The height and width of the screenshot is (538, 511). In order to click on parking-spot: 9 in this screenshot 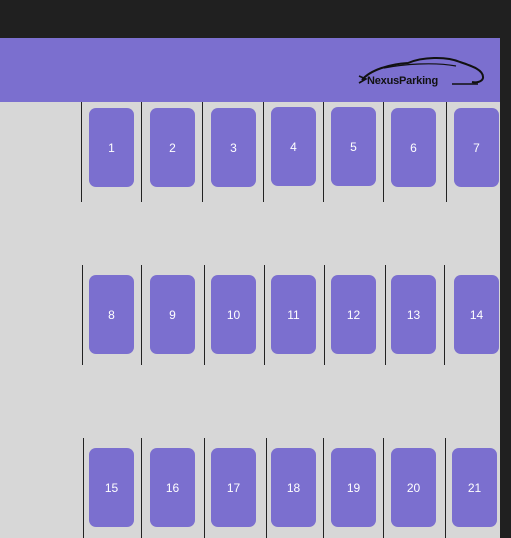, I will do `click(172, 314)`.